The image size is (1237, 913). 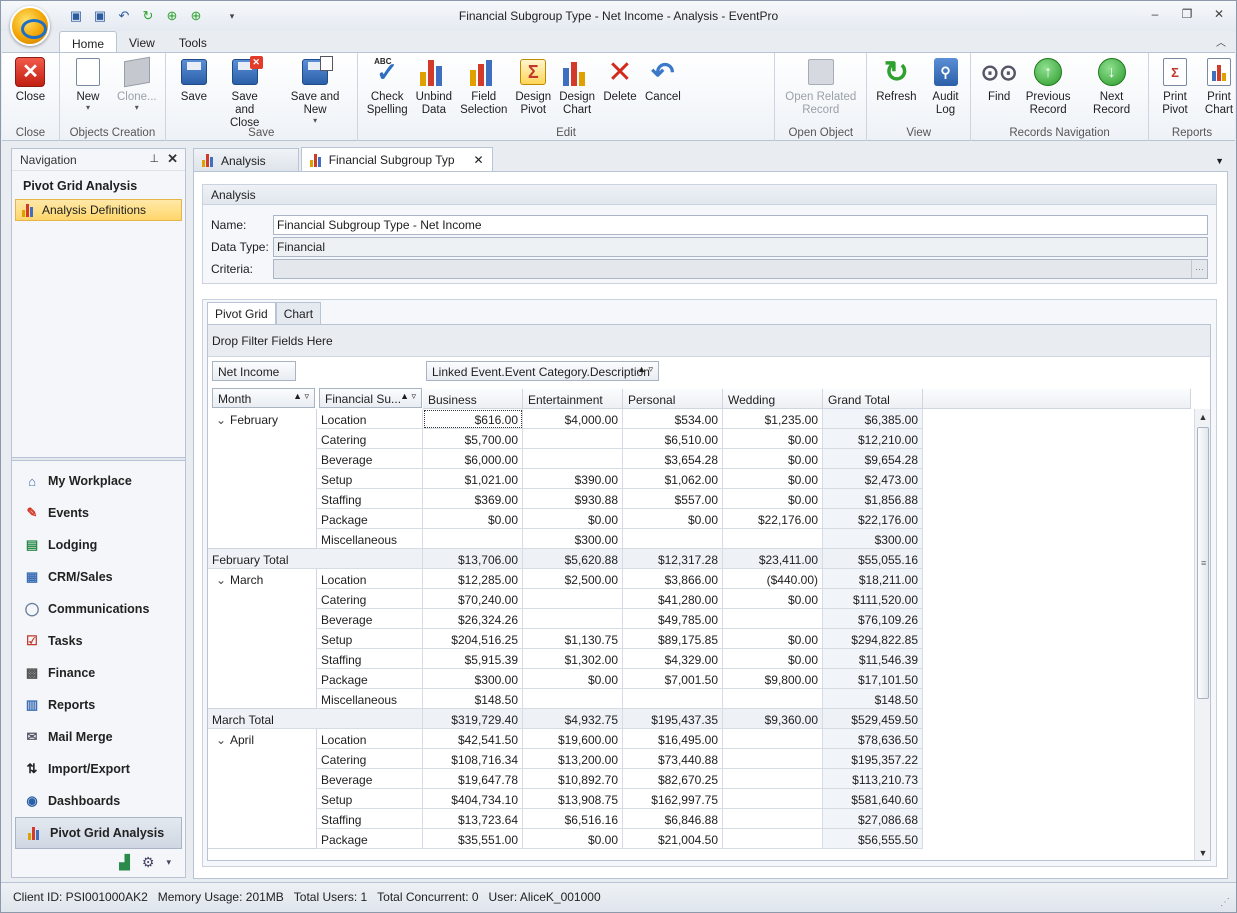 What do you see at coordinates (1155, 15) in the screenshot?
I see `minimize-icon: –` at bounding box center [1155, 15].